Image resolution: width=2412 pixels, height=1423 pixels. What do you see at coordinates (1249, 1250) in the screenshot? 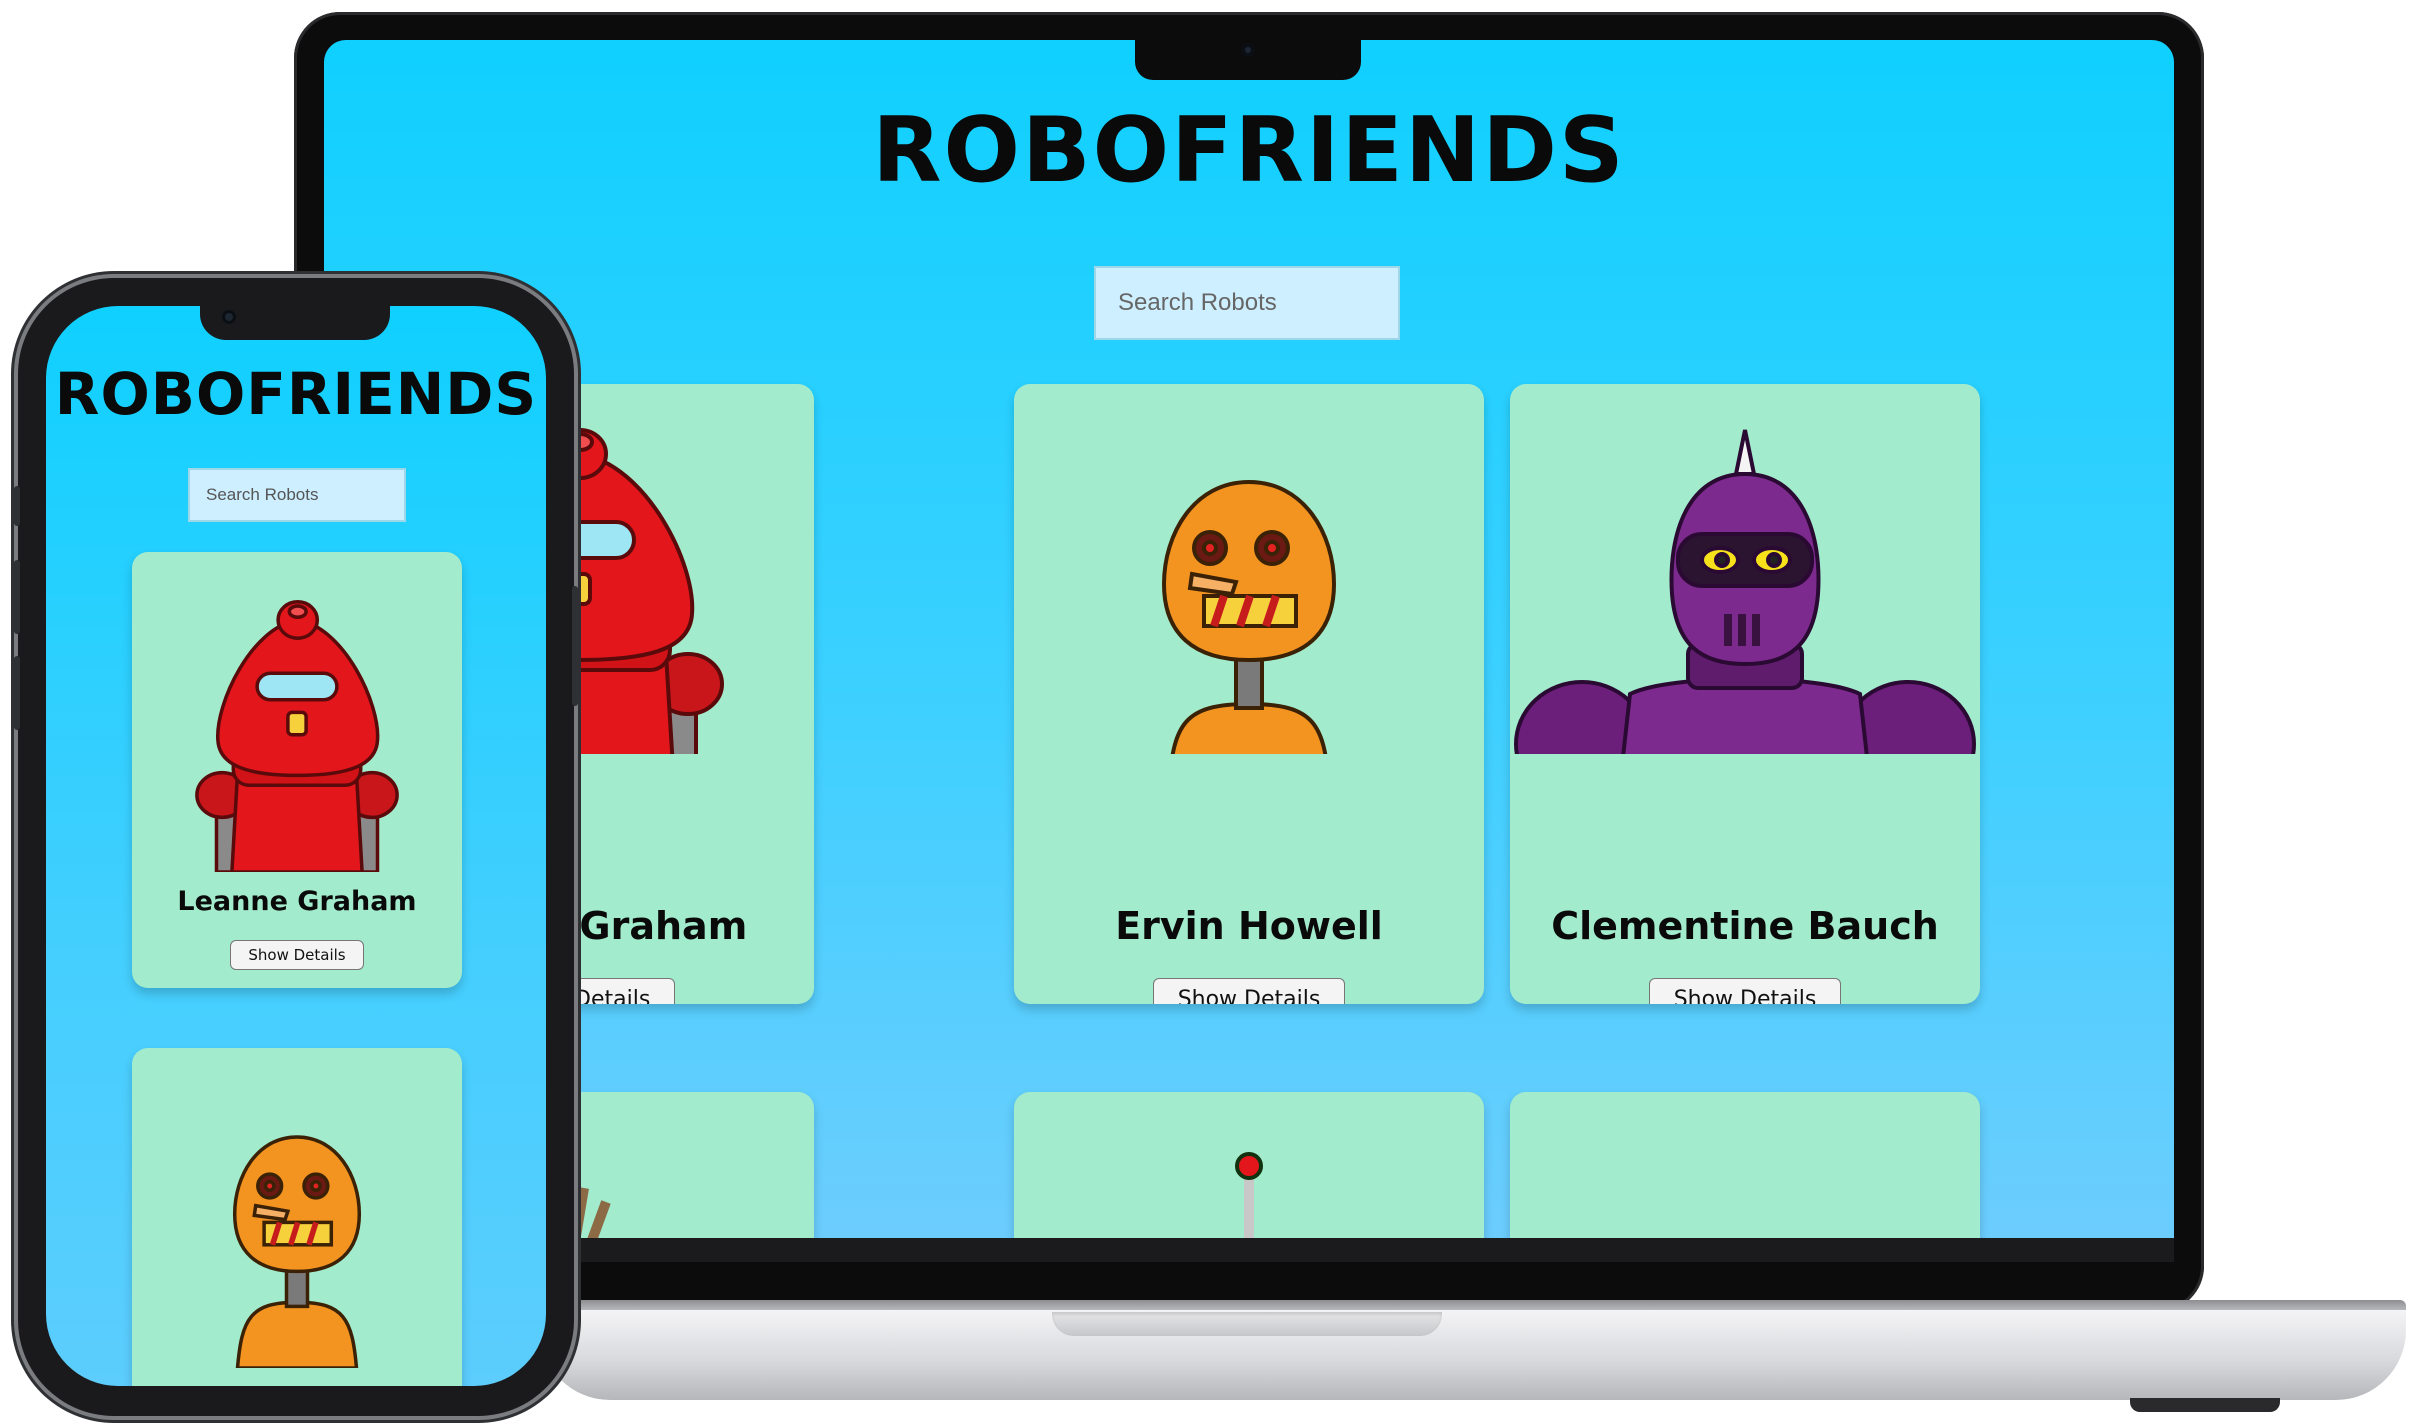
I see `laptop-bezel-bottom` at bounding box center [1249, 1250].